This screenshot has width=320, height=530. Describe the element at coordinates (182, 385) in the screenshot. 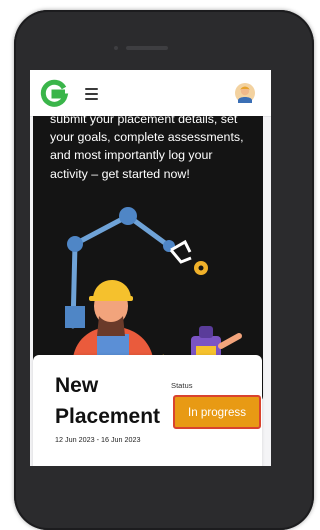

I see `status-label: Status` at that location.